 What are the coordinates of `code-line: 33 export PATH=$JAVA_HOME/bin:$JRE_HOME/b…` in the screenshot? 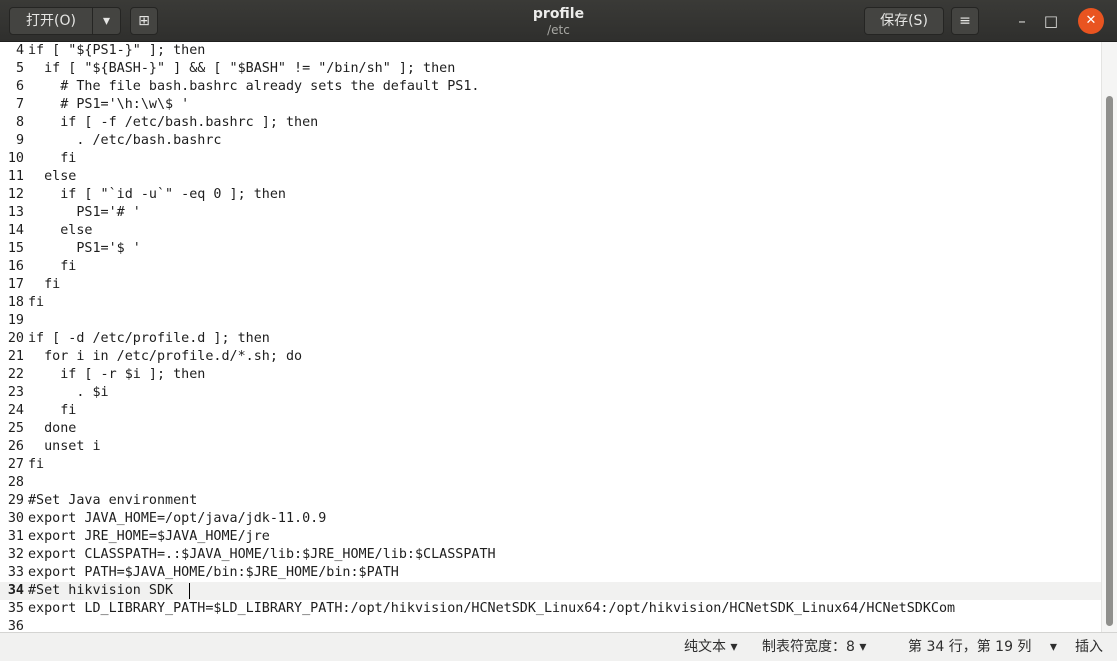 It's located at (550, 573).